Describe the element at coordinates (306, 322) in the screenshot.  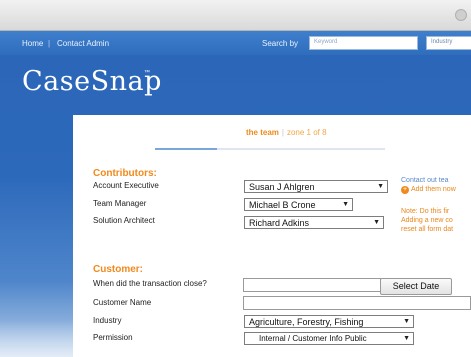
I see `industry-value: Agriculture, Forestry, Fishing` at that location.